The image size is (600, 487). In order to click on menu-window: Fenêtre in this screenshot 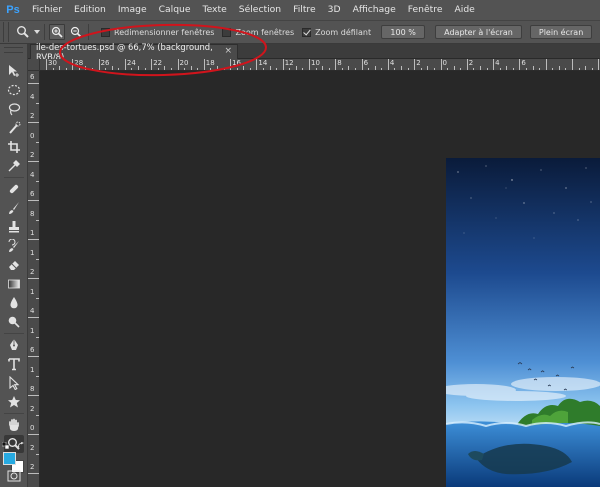, I will do `click(425, 10)`.